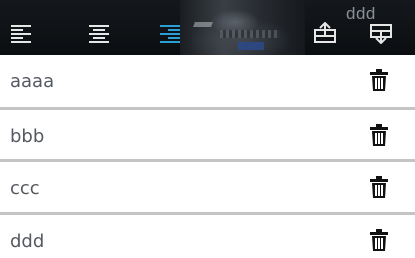  Describe the element at coordinates (250, 34) in the screenshot. I see `photo-grille` at that location.